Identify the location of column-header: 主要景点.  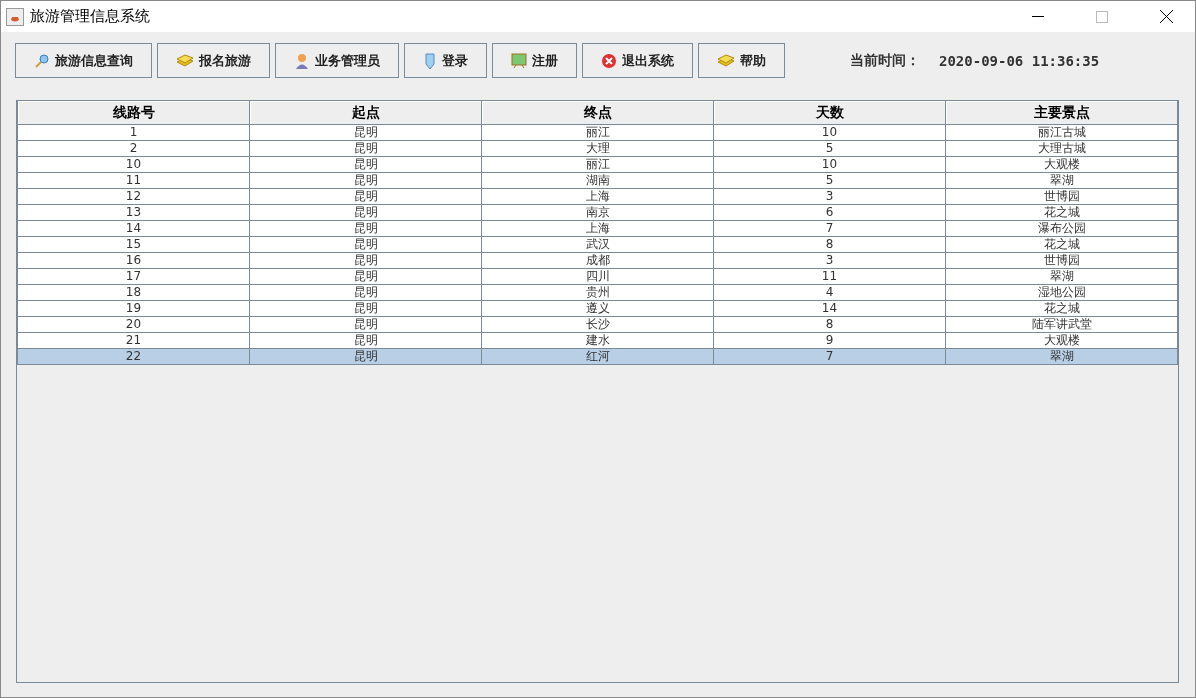
(1061, 113).